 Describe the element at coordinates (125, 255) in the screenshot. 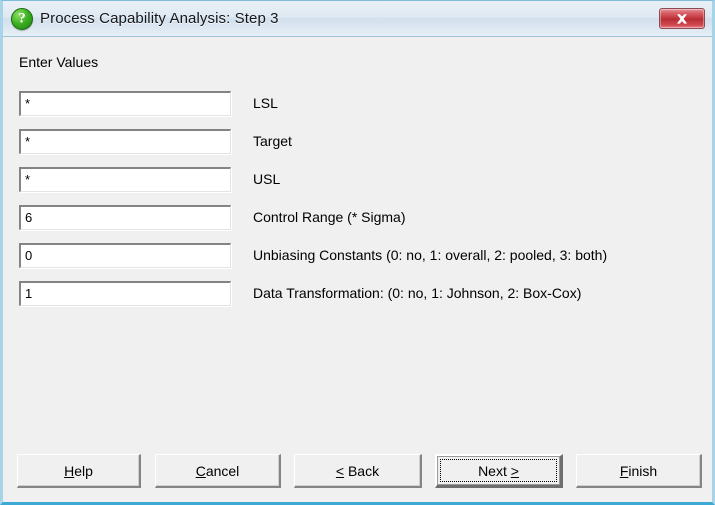

I see `unbiasing-constants-input` at that location.